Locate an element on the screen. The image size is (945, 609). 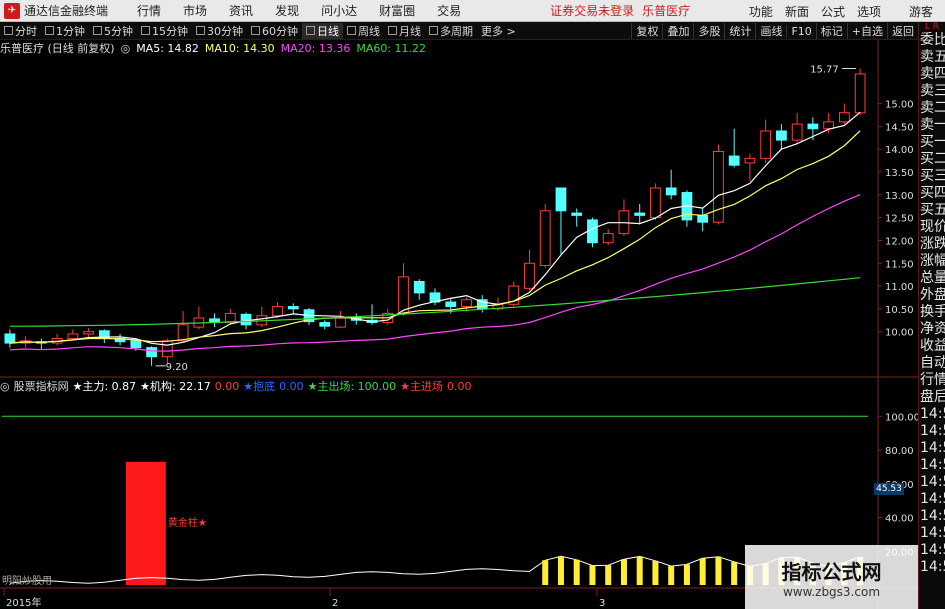
period-30min: 30分钟 is located at coordinates (219, 31).